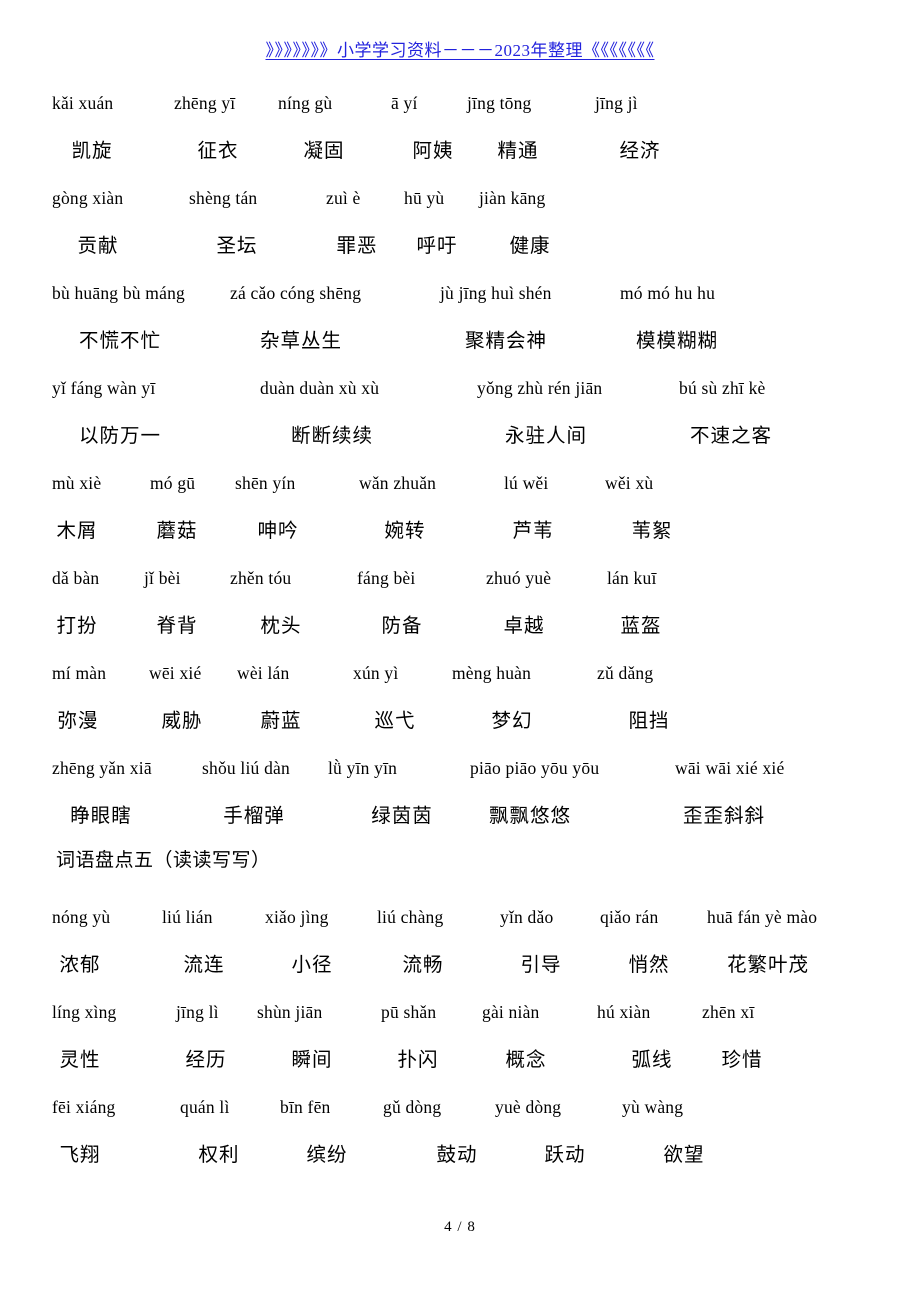 Image resolution: width=920 pixels, height=1302 pixels. Describe the element at coordinates (320, 388) in the screenshot. I see `pinyin-text: duàn duàn xù xù` at that location.